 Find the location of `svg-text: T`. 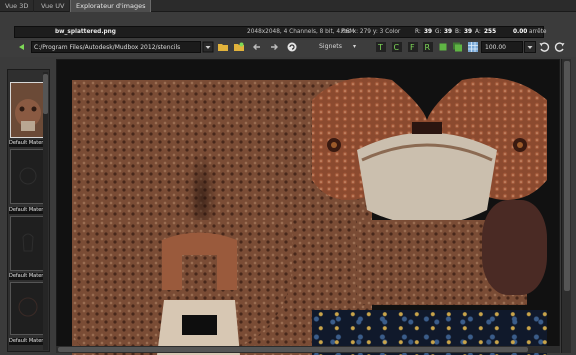

svg-text: T is located at coordinates (380, 47).